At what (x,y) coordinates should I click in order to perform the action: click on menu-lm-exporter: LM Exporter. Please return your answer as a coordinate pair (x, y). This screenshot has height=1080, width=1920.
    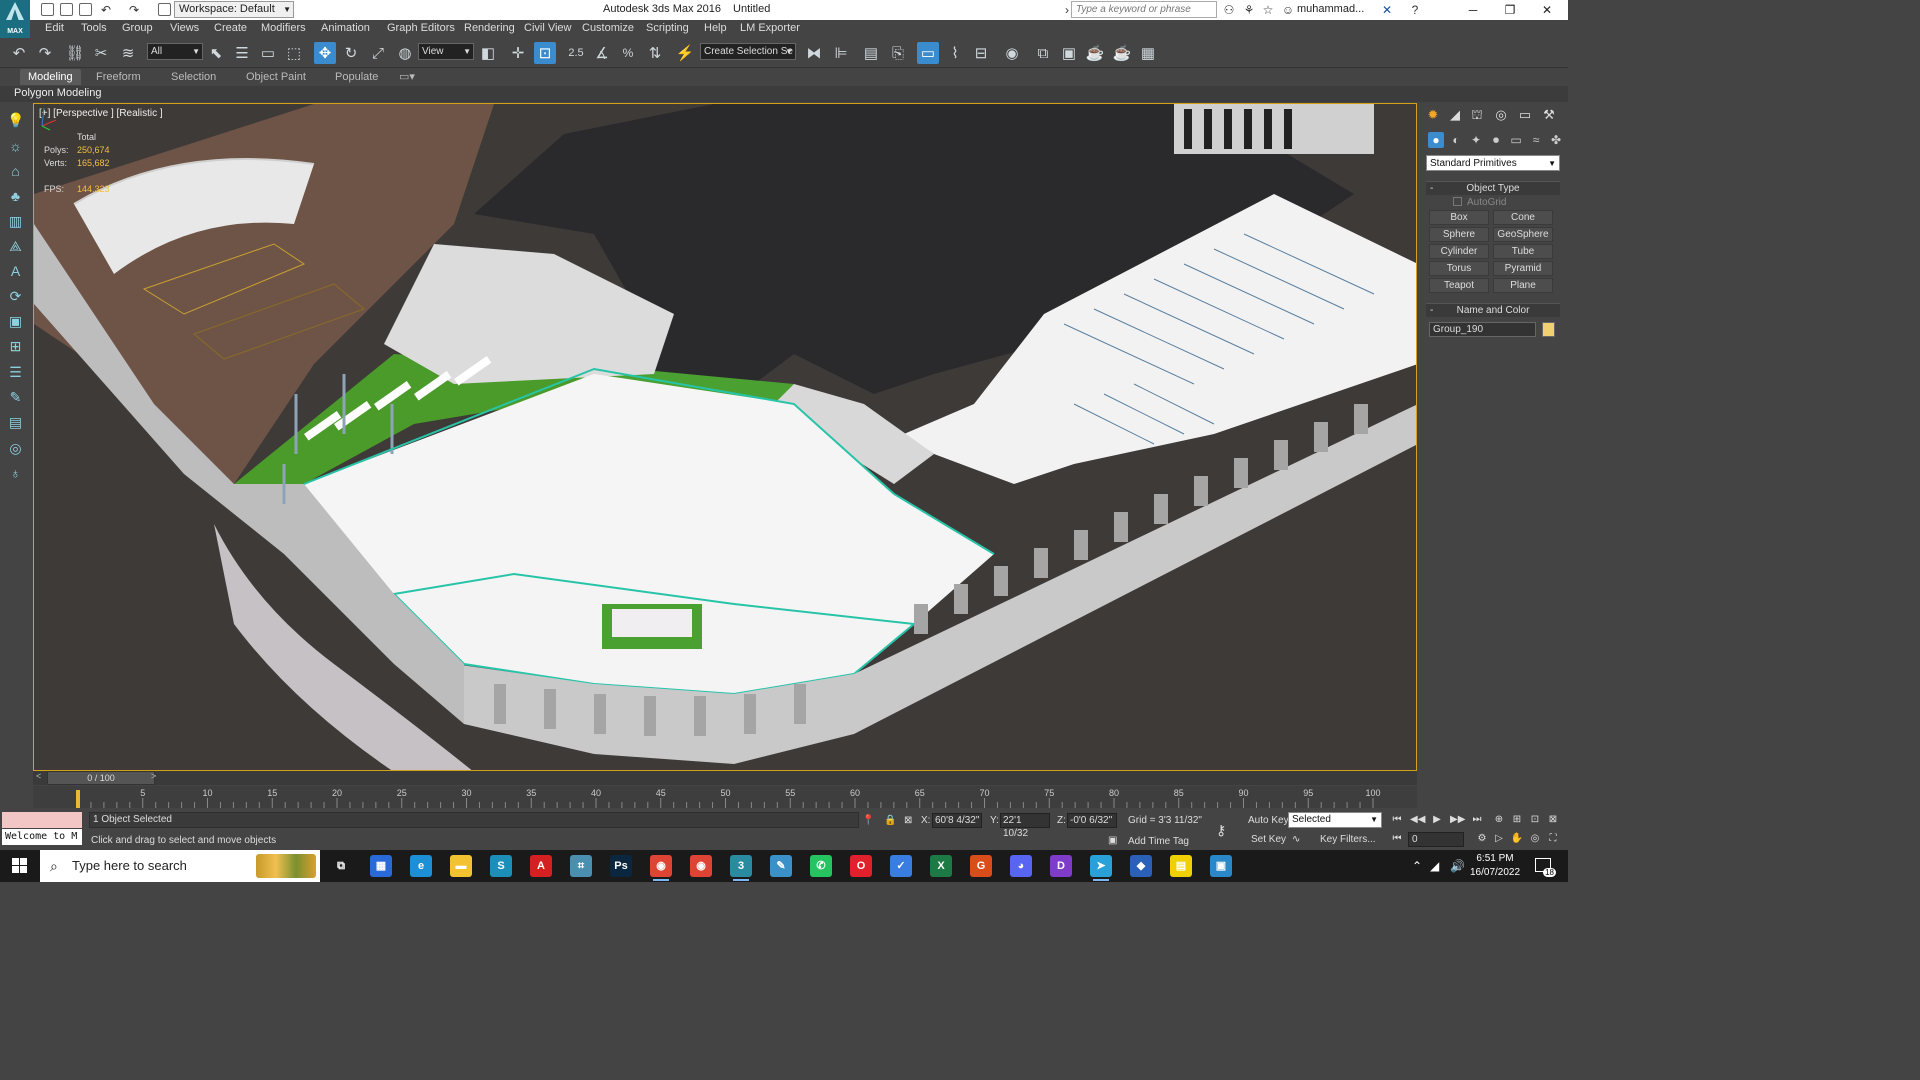
    Looking at the image, I should click on (770, 28).